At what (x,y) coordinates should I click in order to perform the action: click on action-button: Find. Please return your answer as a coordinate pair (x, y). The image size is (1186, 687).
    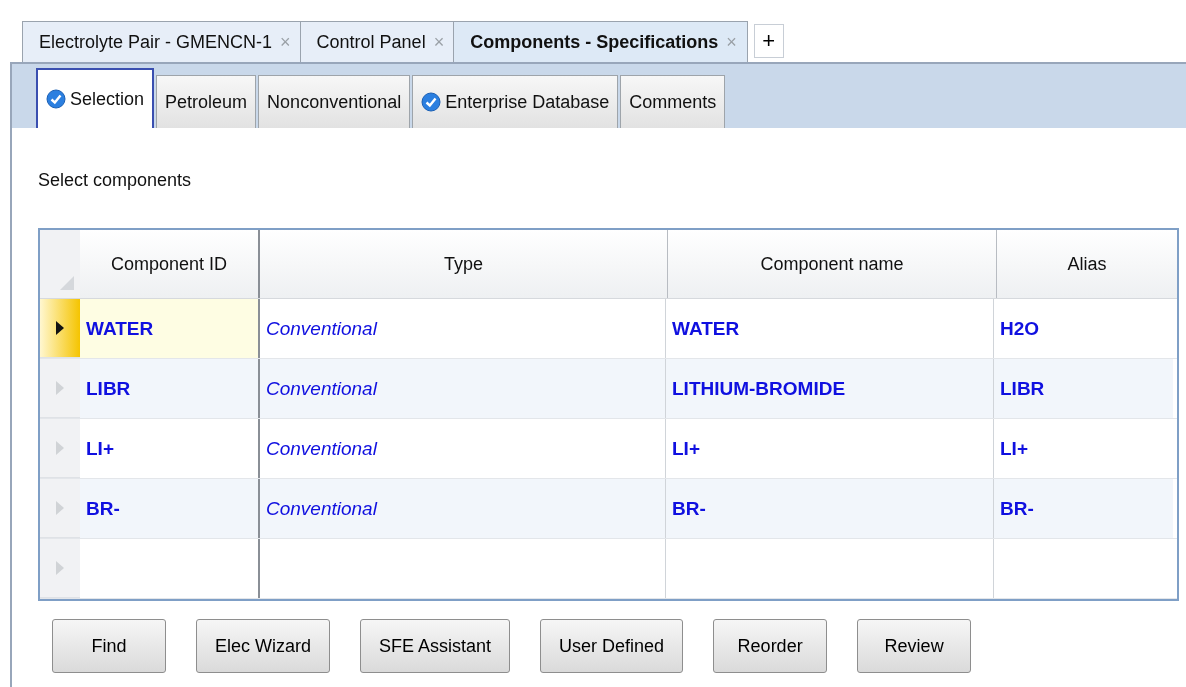
    Looking at the image, I should click on (109, 646).